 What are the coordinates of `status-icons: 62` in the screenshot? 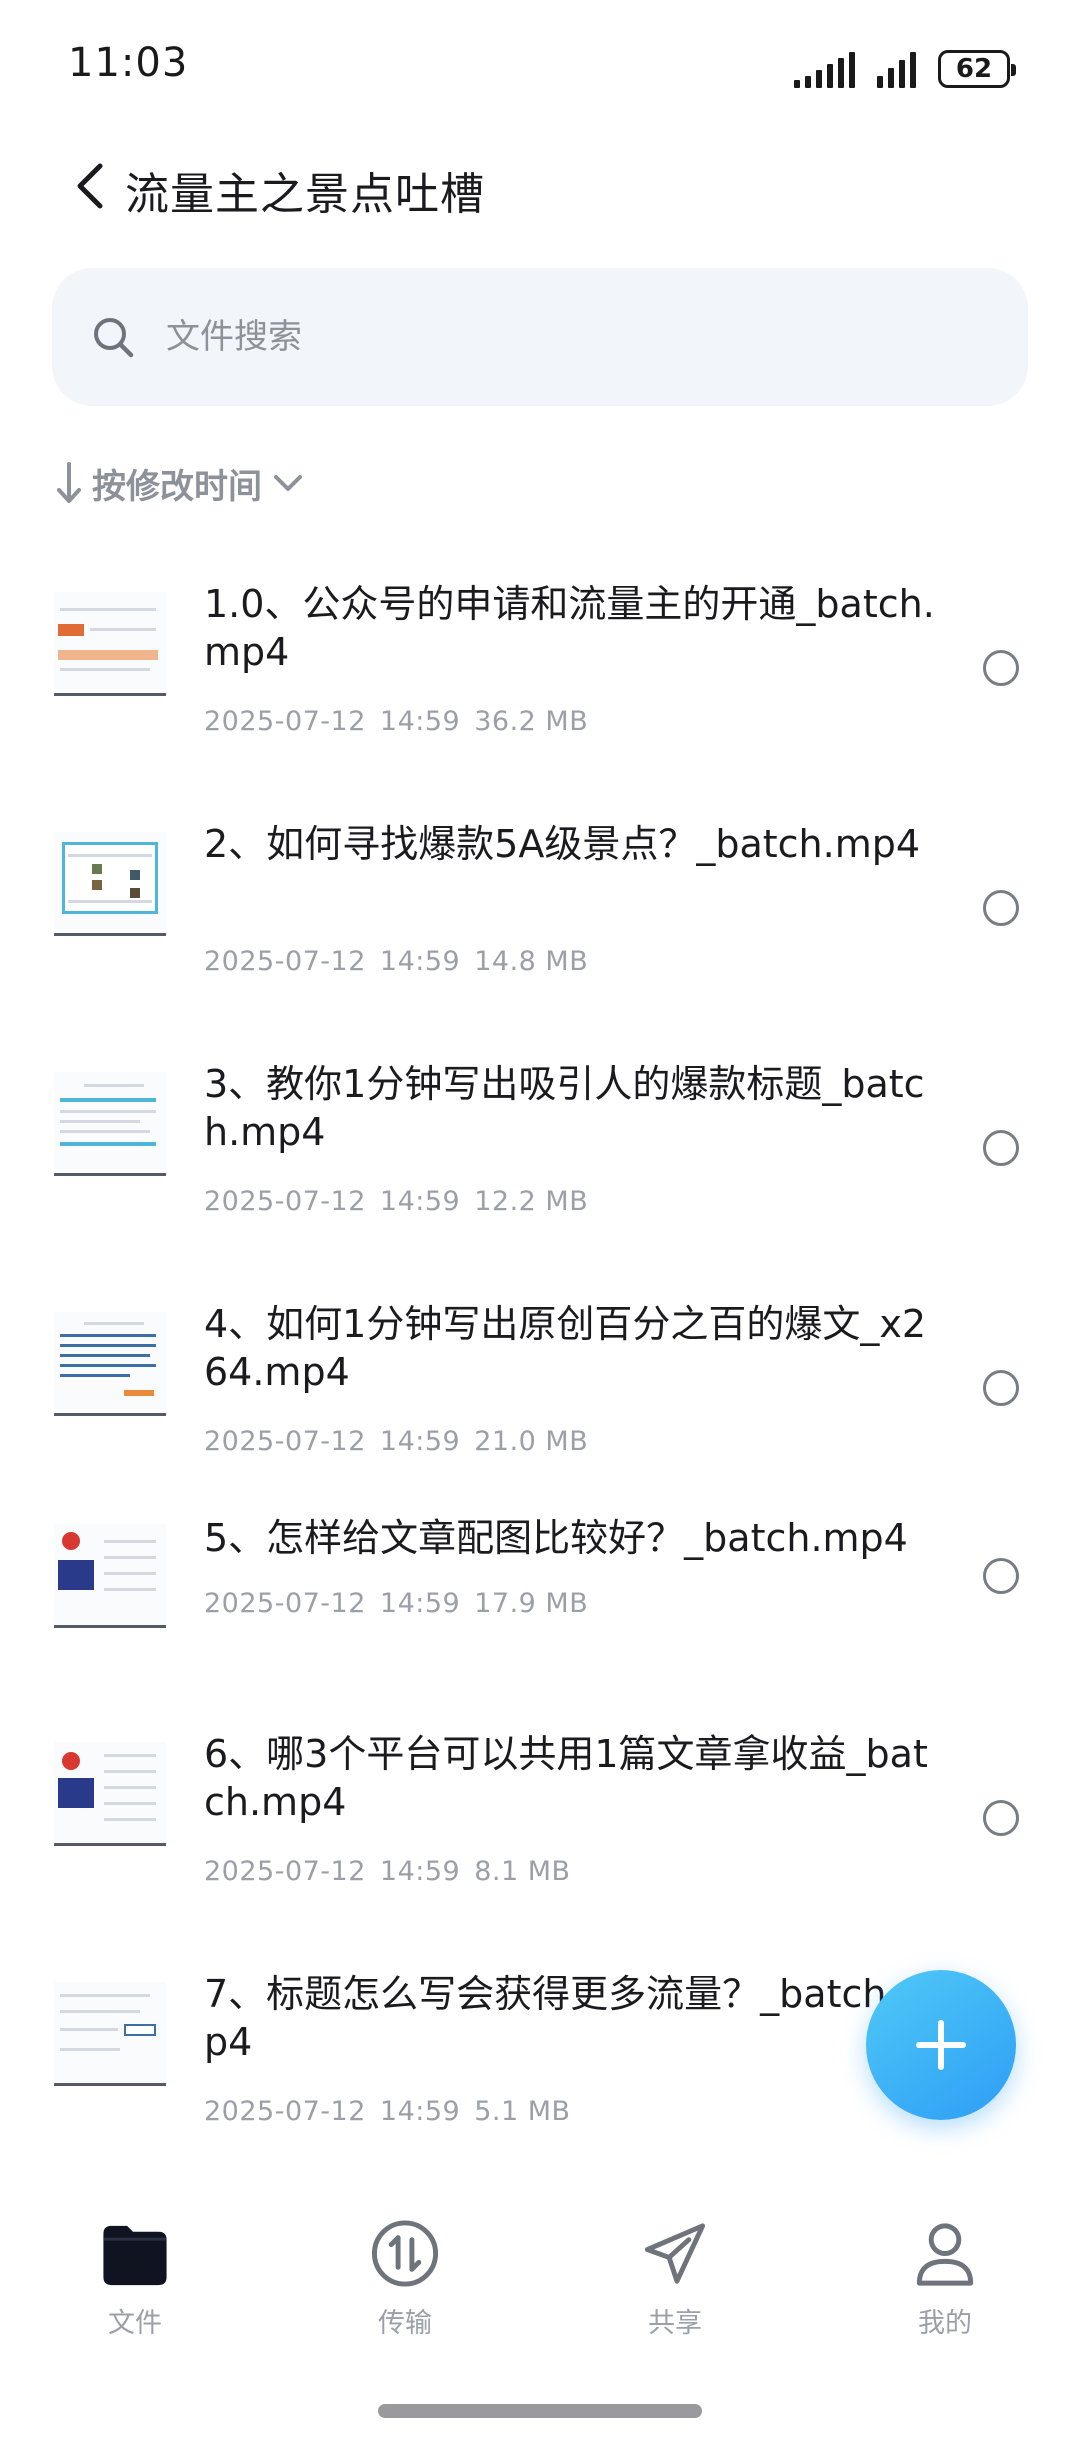 It's located at (905, 66).